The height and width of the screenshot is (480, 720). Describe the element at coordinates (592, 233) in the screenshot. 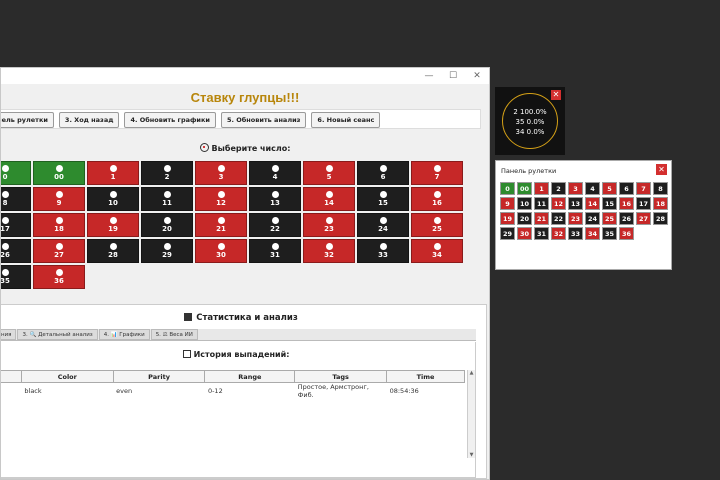

I see `panel-number-34: 34` at that location.